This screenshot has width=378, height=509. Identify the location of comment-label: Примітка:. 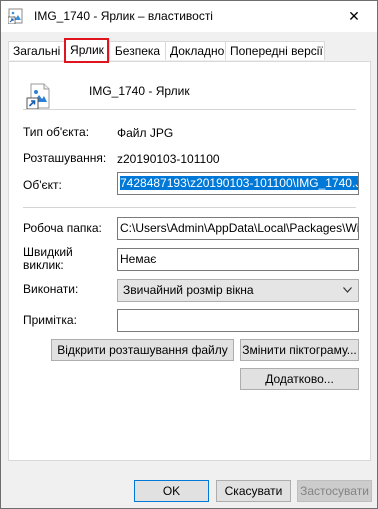
(50, 320).